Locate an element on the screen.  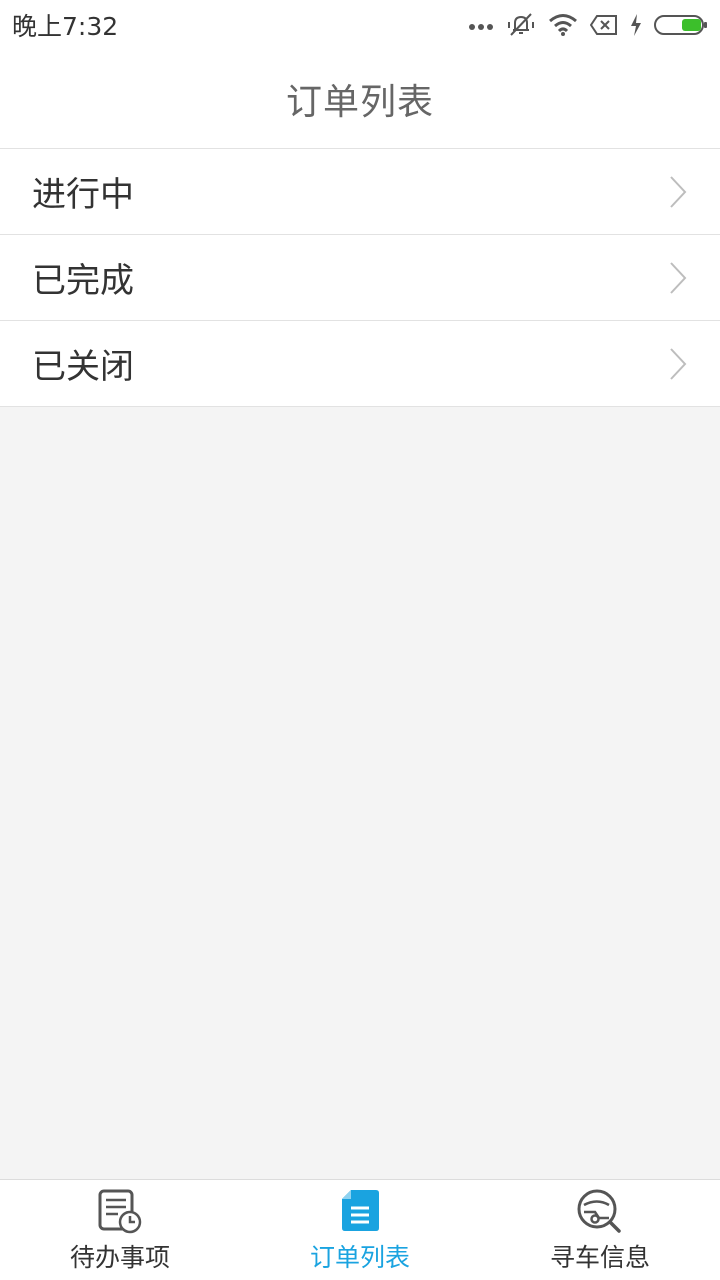
status-bar: 晚上7:32 is located at coordinates (360, 25).